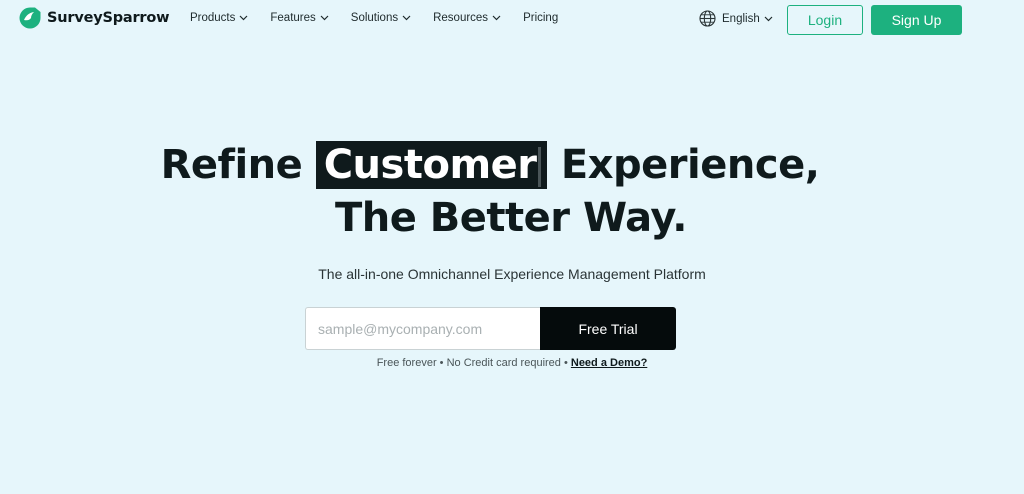 The height and width of the screenshot is (494, 1024). I want to click on menu-item-resources: Resources, so click(467, 18).